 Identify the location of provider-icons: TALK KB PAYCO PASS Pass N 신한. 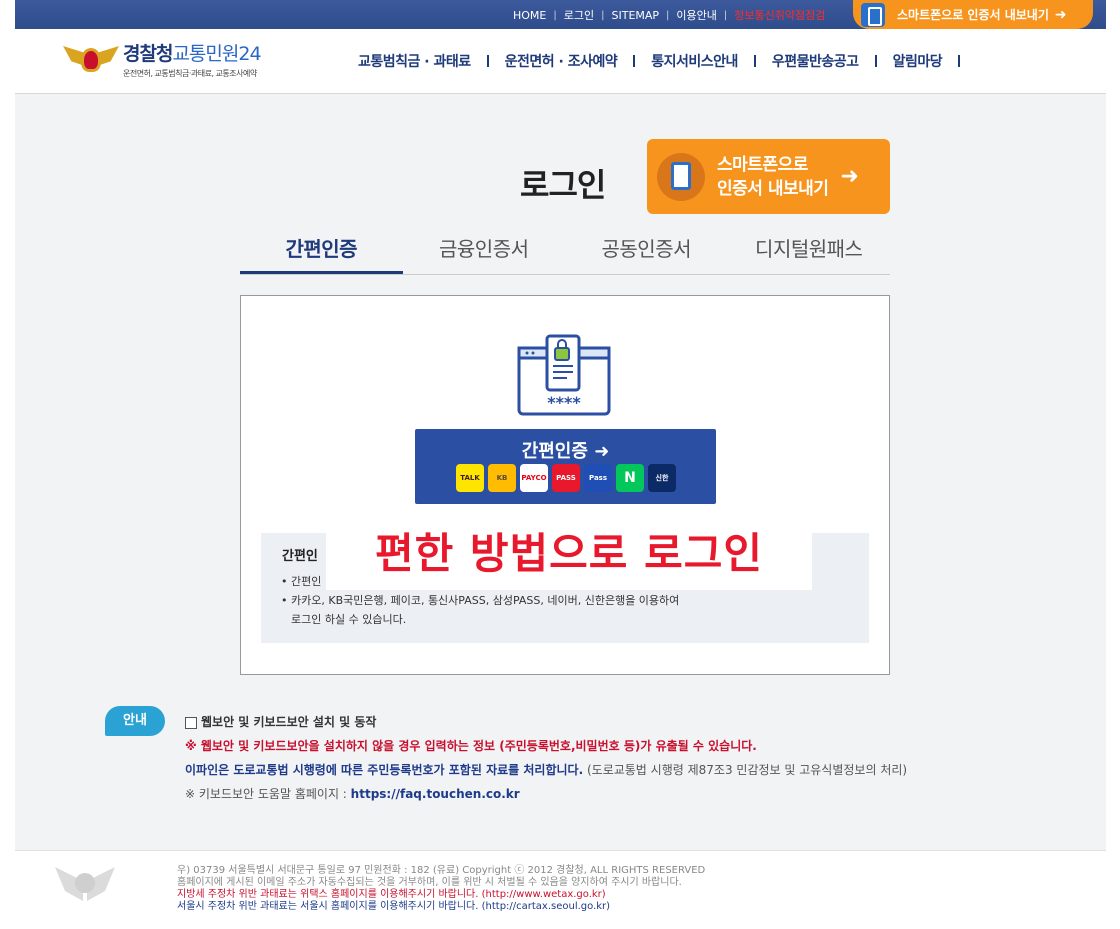
(568, 478).